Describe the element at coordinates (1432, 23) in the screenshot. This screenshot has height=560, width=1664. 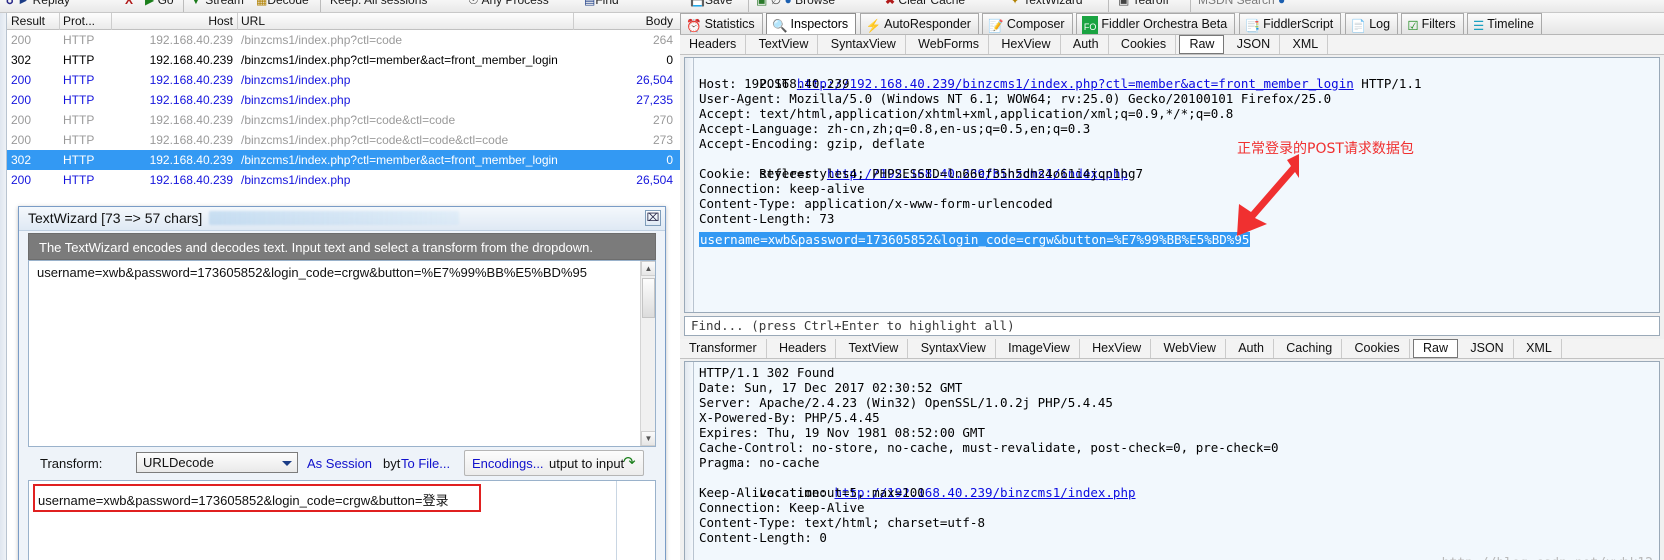
I see `tab-filters: ☑ Filters` at that location.